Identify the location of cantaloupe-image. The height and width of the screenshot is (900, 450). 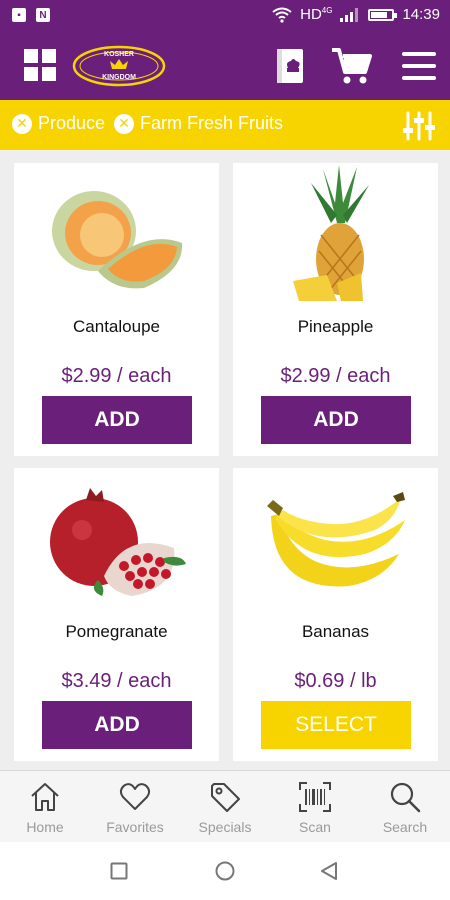
(117, 240).